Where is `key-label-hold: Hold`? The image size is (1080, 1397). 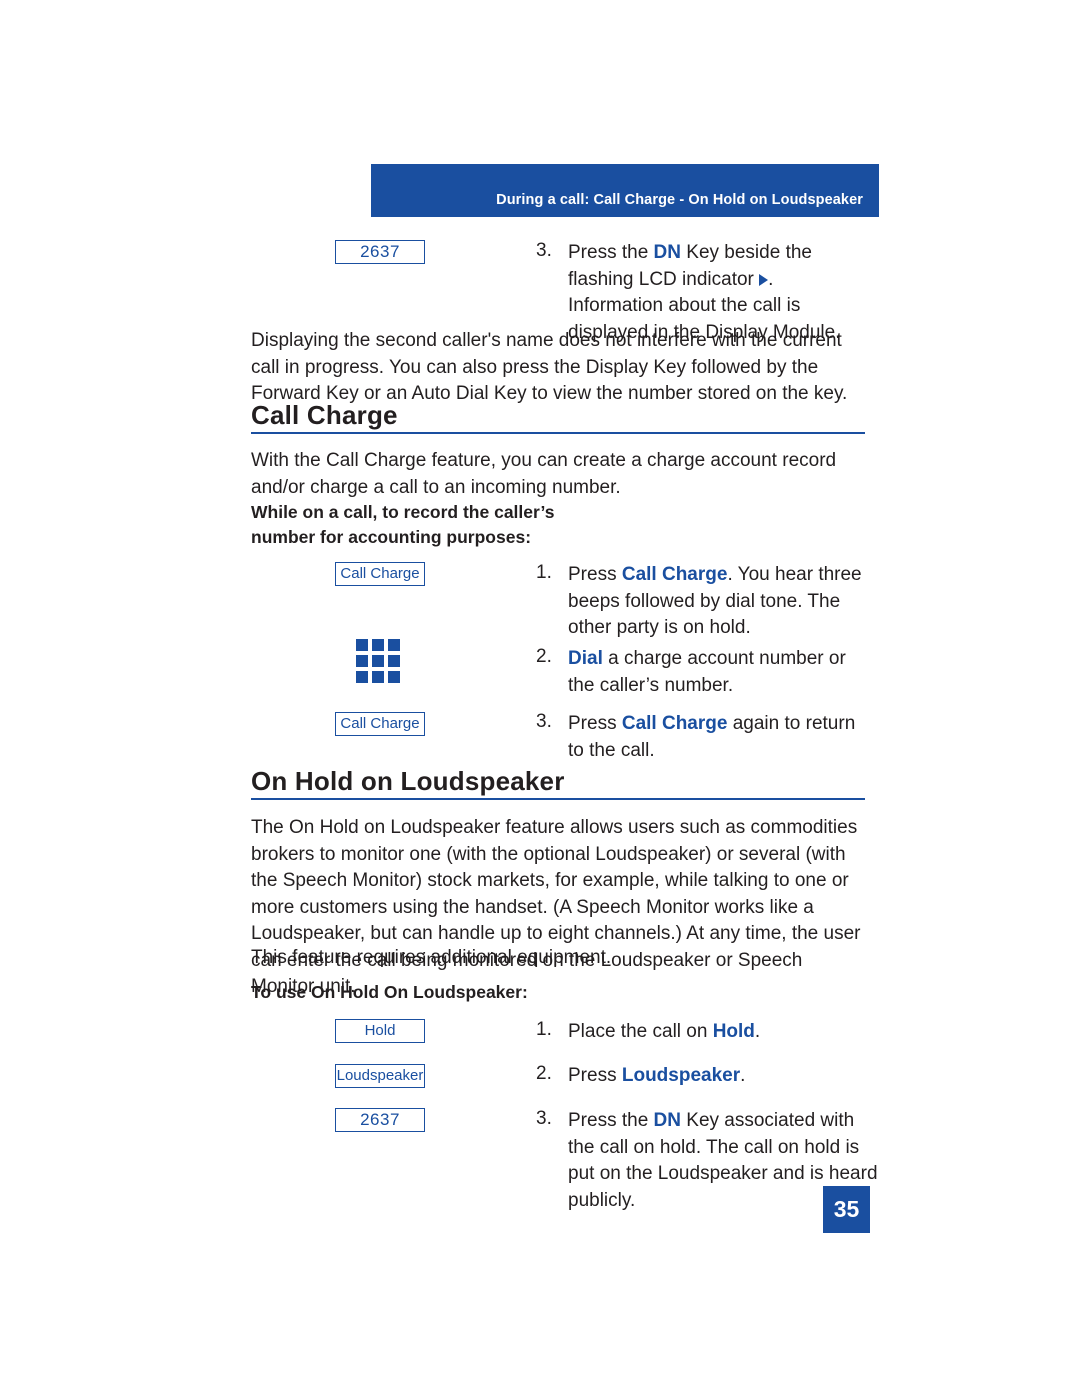
key-label-hold: Hold is located at coordinates (380, 1031).